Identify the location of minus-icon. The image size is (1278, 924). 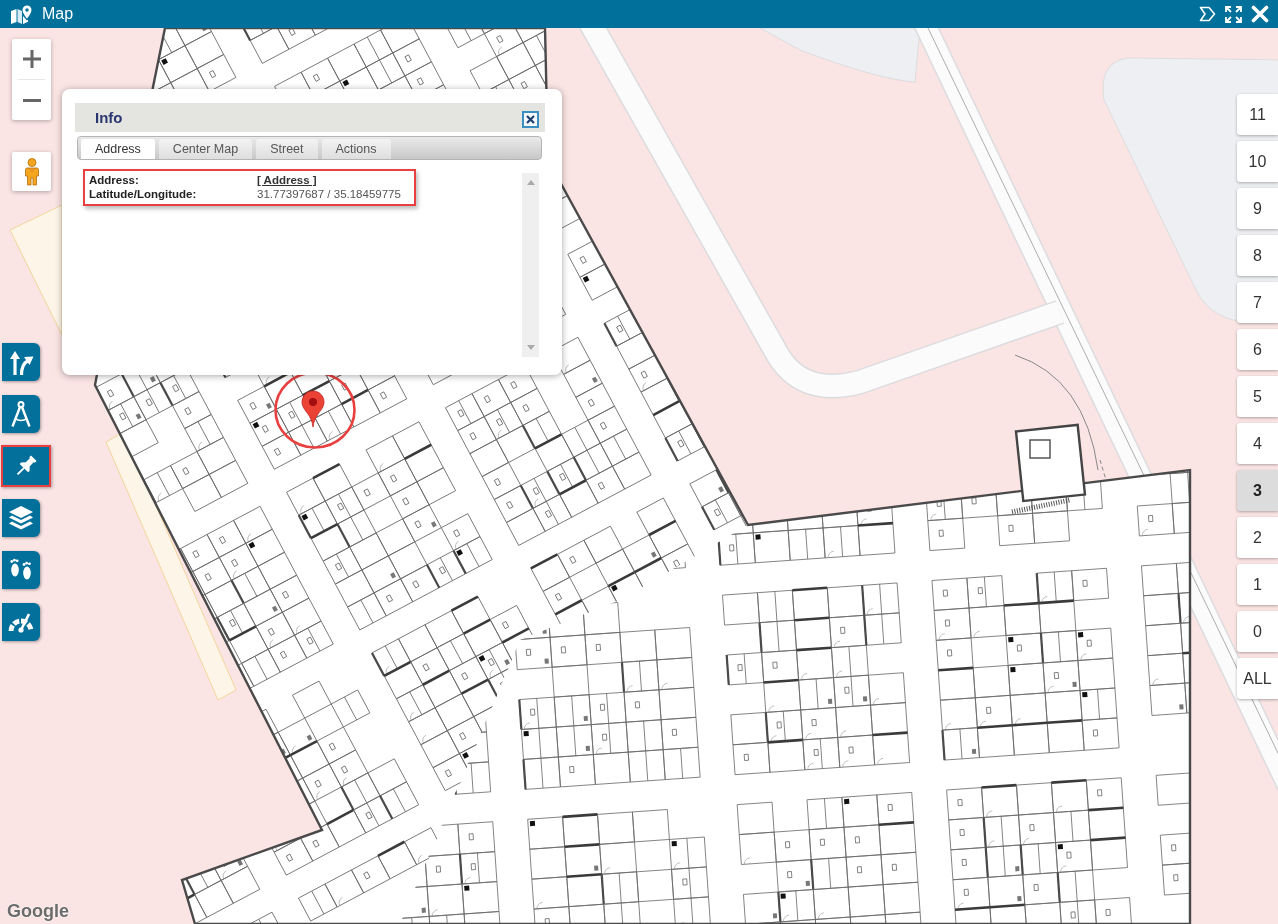
(31, 100).